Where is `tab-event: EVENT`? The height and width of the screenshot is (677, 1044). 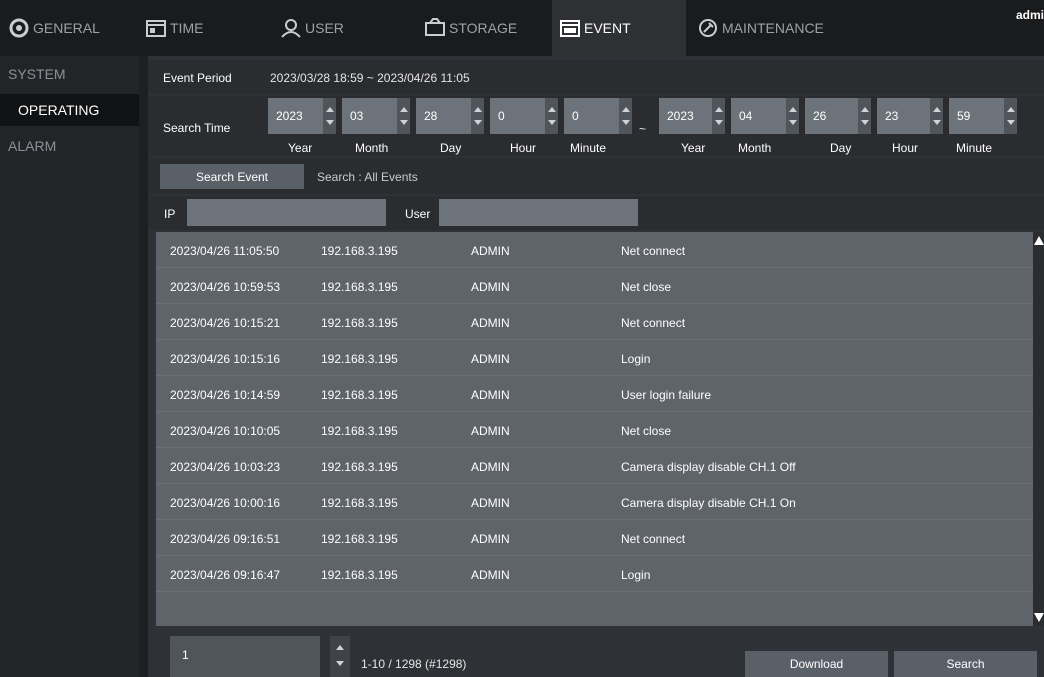 tab-event: EVENT is located at coordinates (619, 28).